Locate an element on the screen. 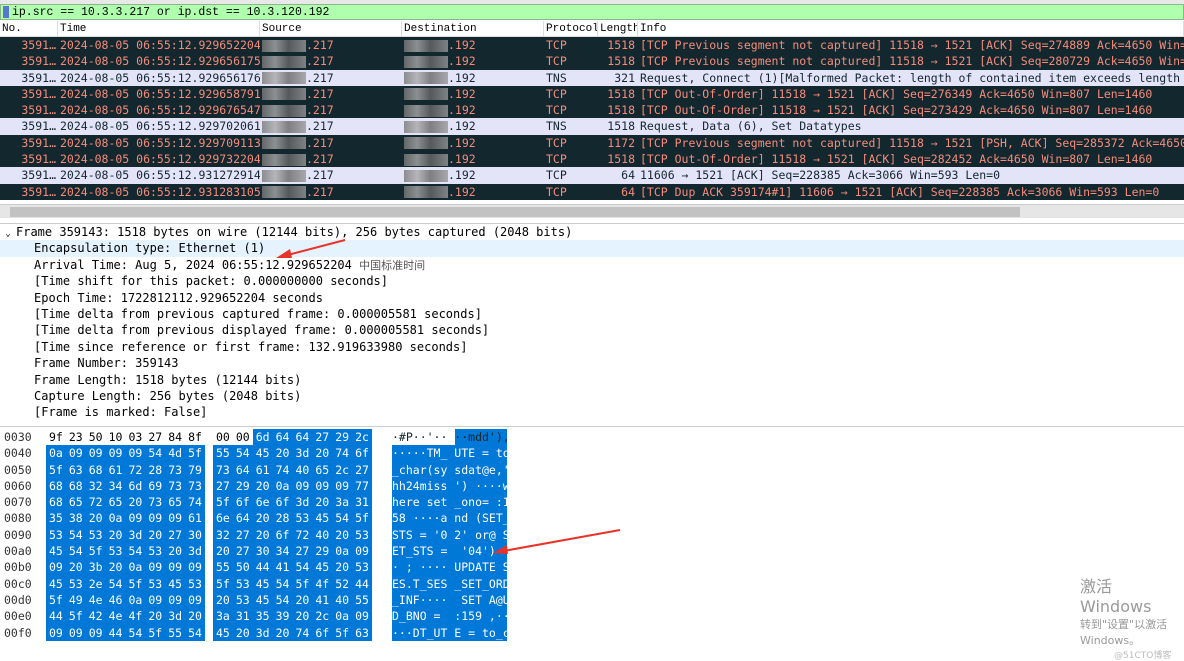  hex-bytes: 68 65 72 65 20 73 65 74 5f 6f 6e 6f 3d 20 3a 31 is located at coordinates (209, 502).